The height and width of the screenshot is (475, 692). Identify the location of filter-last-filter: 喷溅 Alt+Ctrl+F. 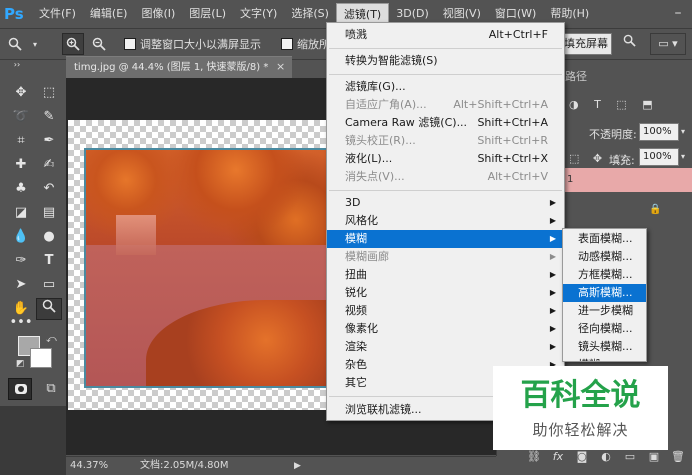
(445, 35).